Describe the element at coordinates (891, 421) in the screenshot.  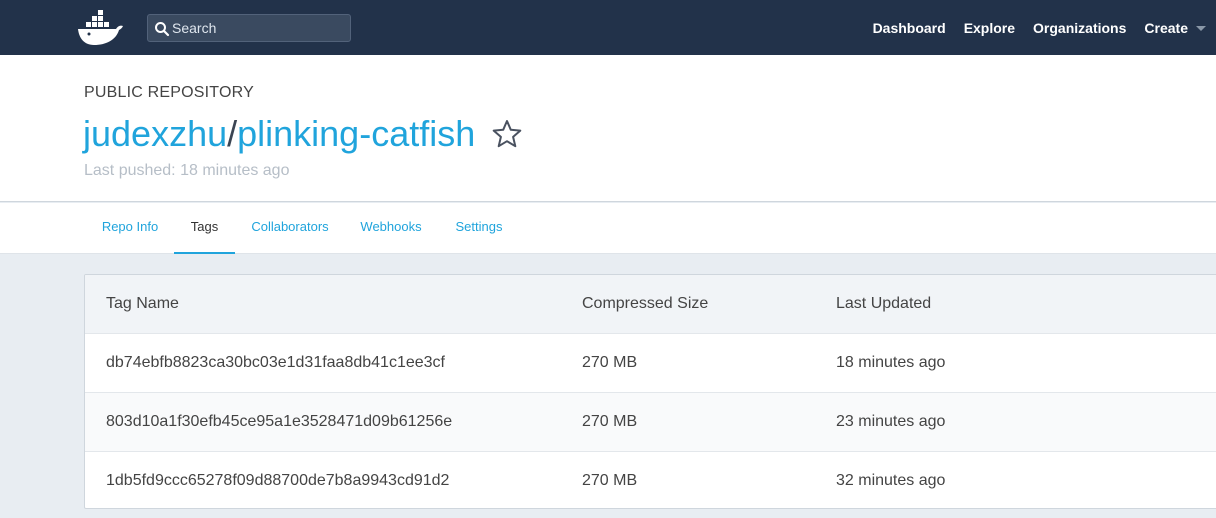
I see `last-updated-cell: 23 minutes ago` at that location.